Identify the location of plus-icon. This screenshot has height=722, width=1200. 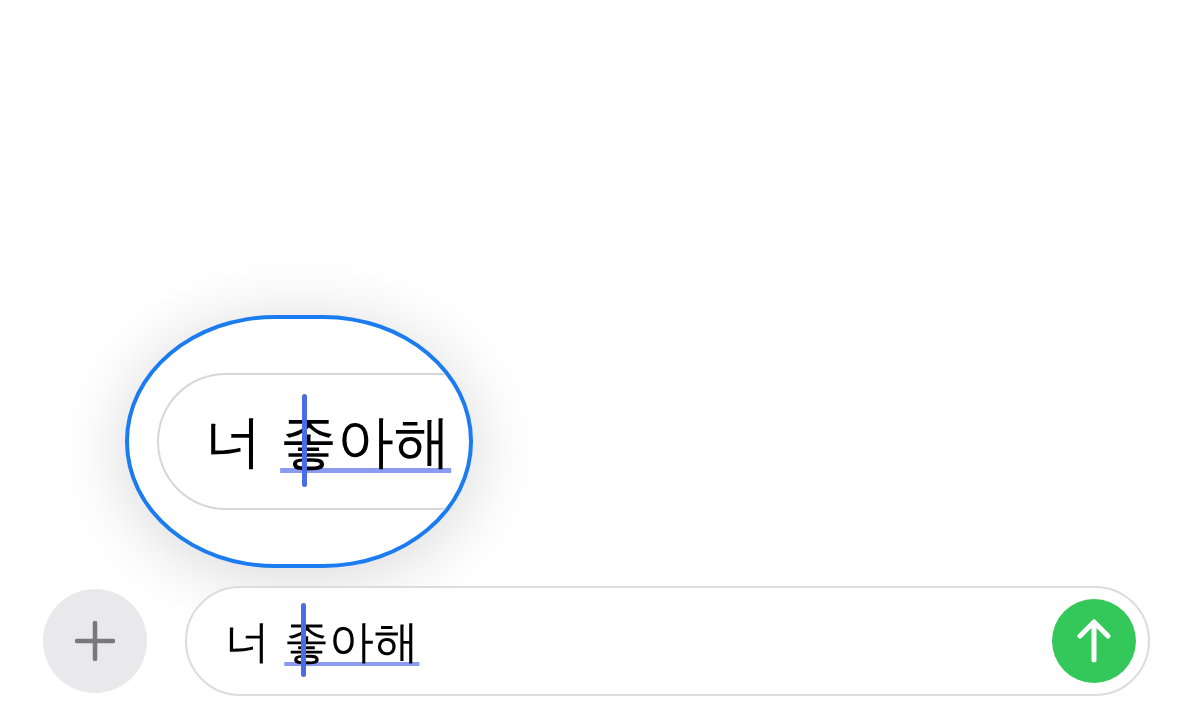
(95, 641).